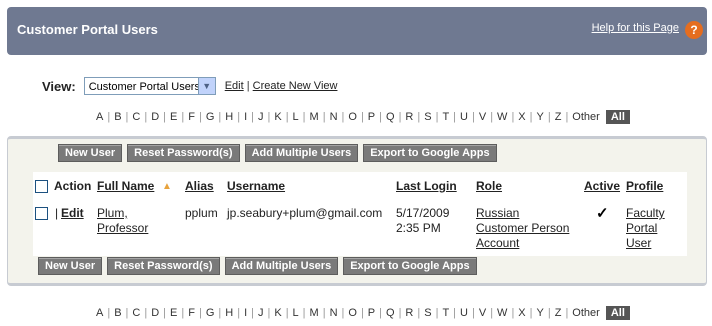  What do you see at coordinates (635, 28) in the screenshot?
I see `help-link: Help for this Page` at bounding box center [635, 28].